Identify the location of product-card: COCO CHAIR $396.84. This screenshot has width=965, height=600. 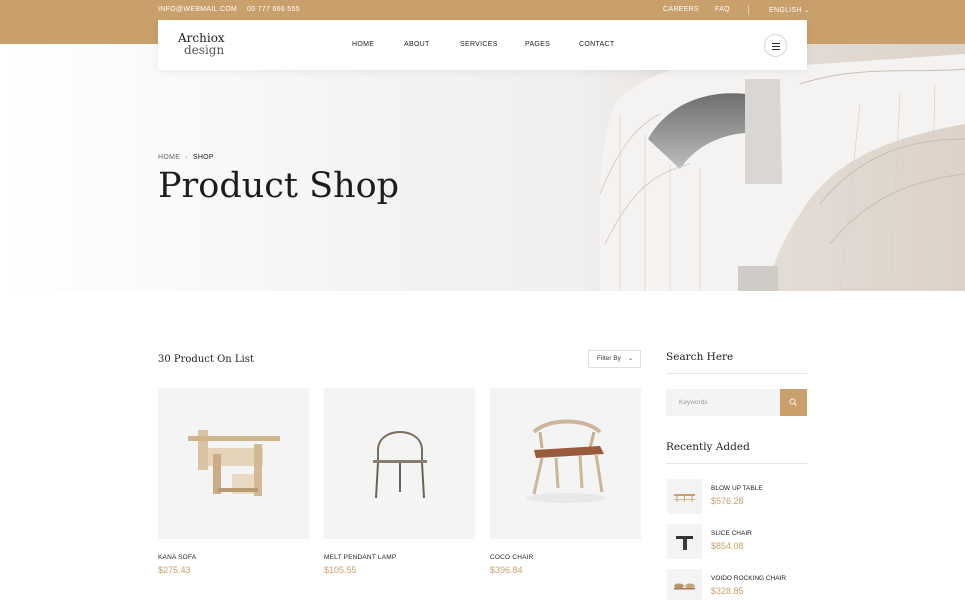
(565, 481).